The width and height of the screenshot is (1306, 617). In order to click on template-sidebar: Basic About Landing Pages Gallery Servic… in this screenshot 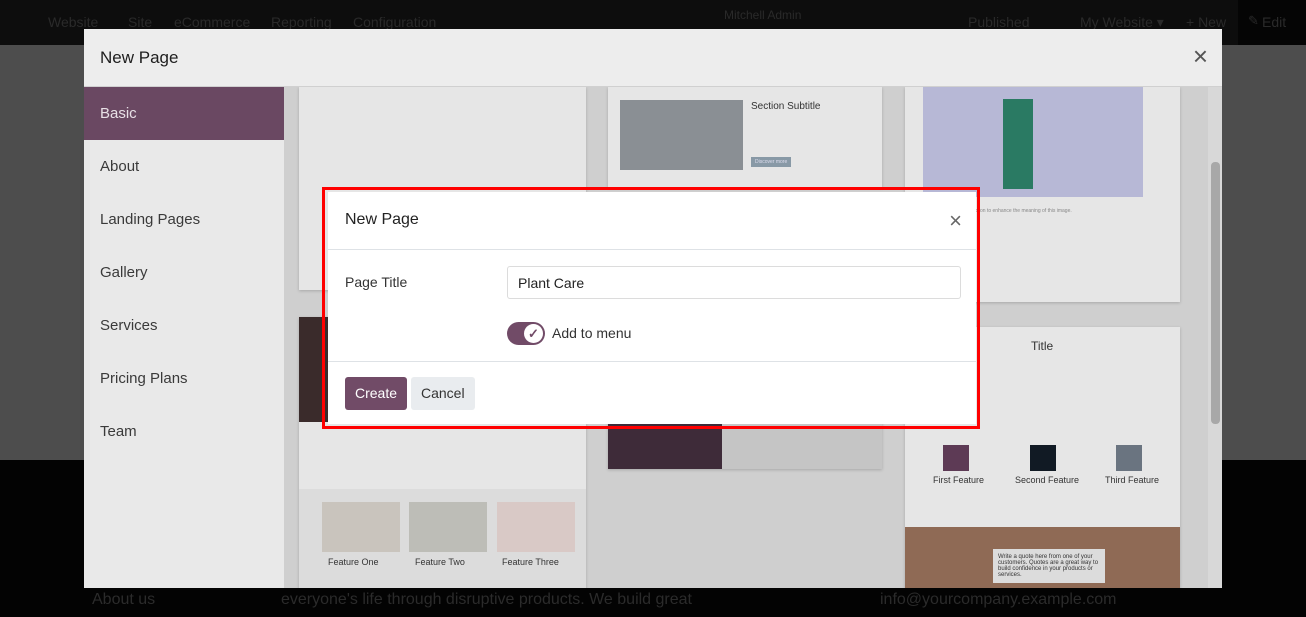, I will do `click(184, 337)`.